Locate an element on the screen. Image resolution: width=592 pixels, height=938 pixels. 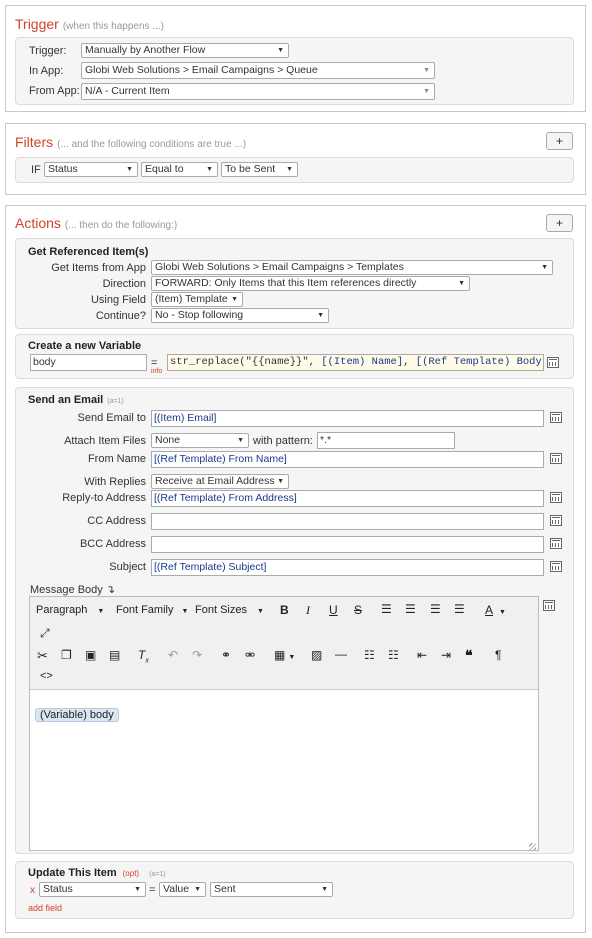
redo-icon: ↷ is located at coordinates (197, 655).